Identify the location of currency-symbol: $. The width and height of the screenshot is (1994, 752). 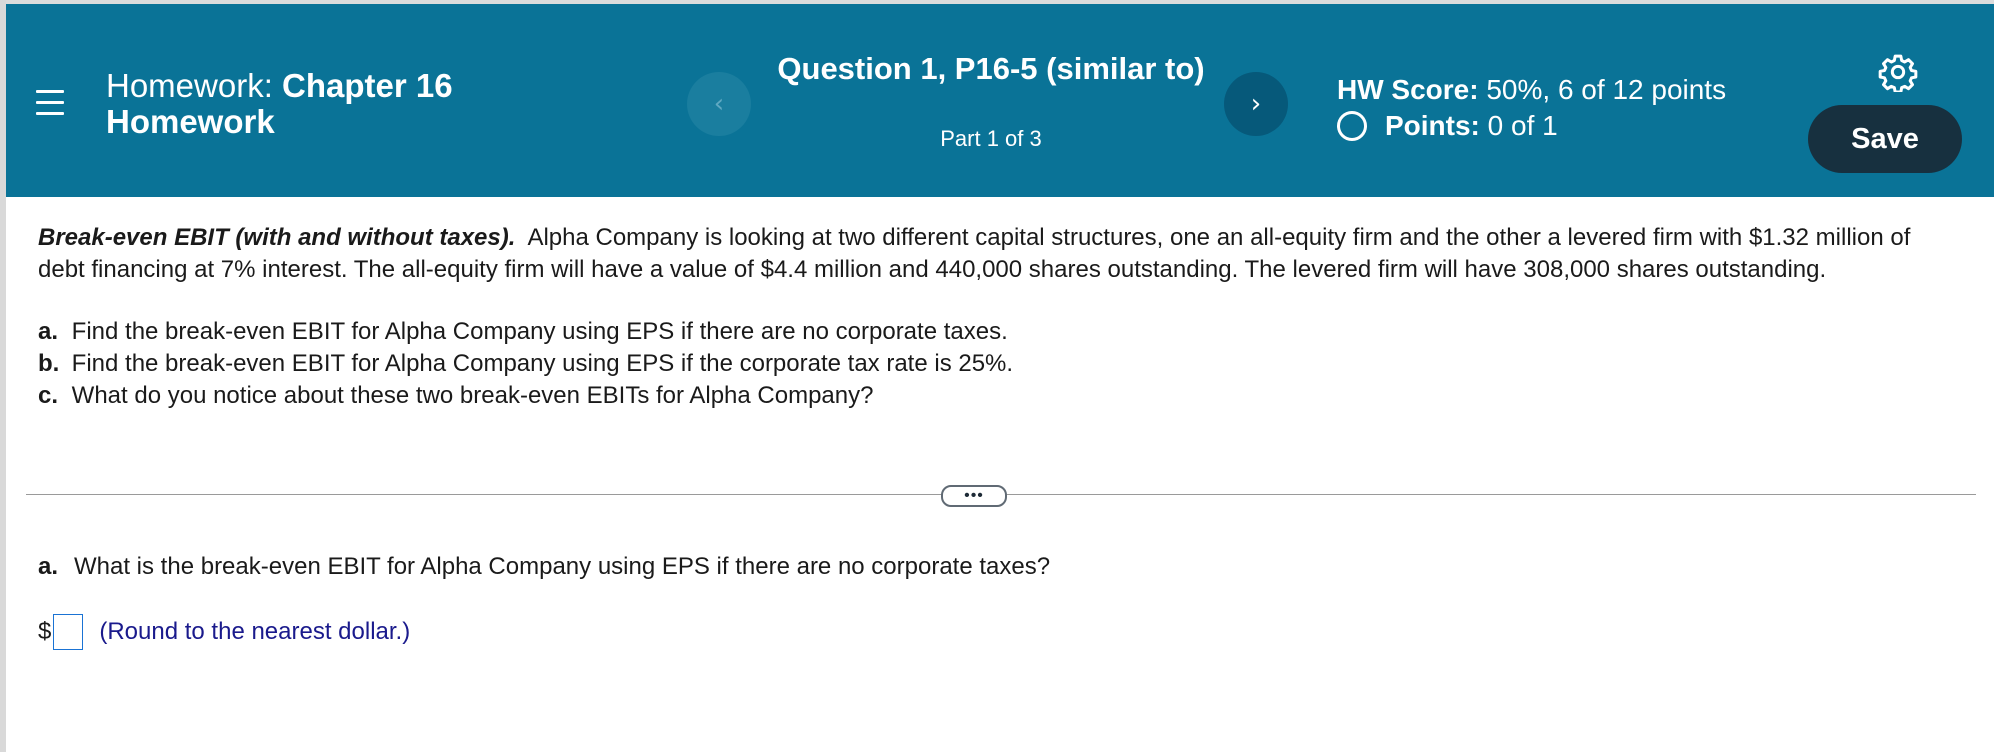
(45, 631).